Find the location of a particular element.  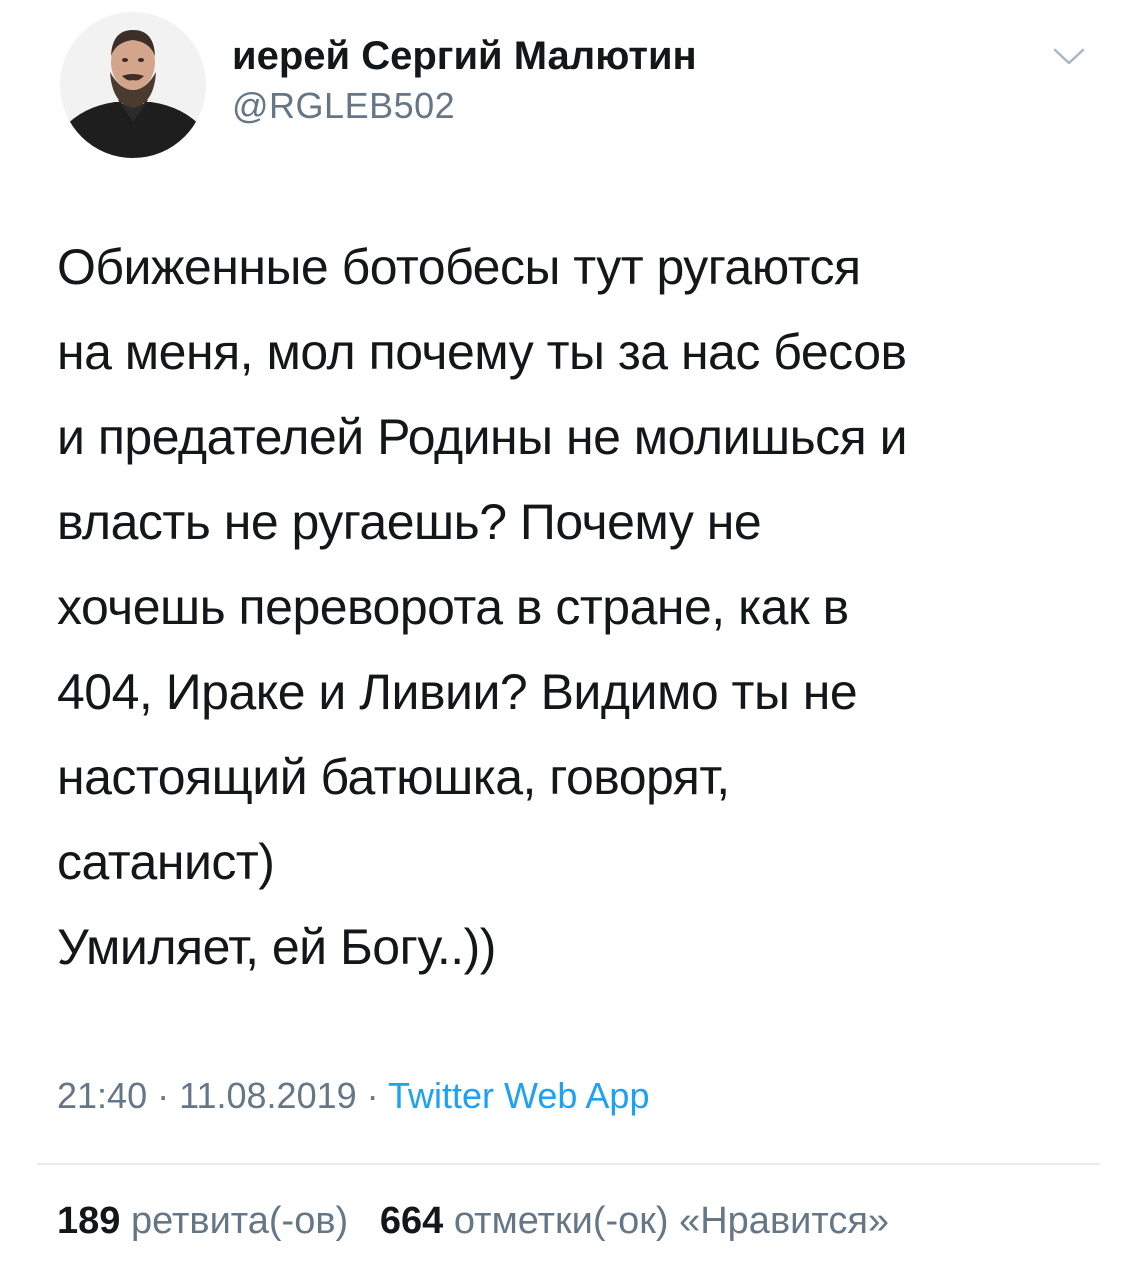

tweet-text-line: сатанист) is located at coordinates (166, 862).